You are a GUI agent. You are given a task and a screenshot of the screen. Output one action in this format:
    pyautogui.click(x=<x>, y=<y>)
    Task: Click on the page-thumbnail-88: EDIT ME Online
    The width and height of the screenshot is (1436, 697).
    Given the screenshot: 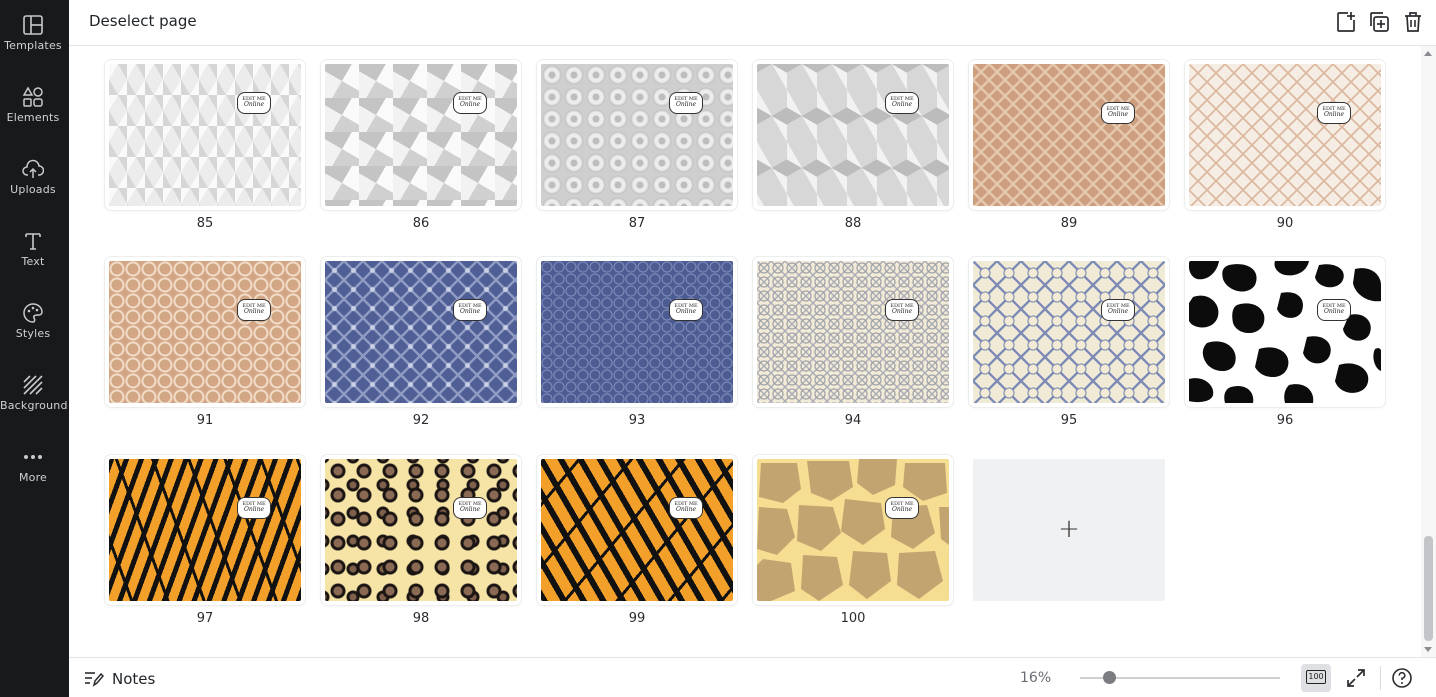 What is the action you would take?
    pyautogui.click(x=853, y=135)
    